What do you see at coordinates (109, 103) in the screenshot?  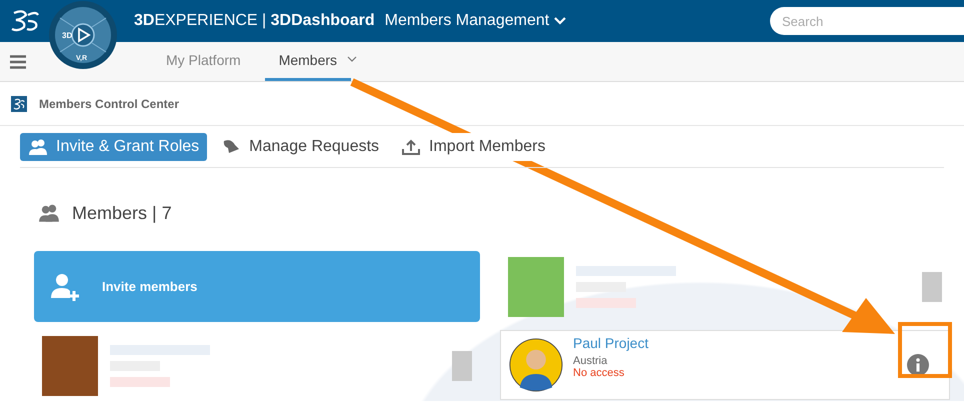 I see `widget-title: Members Control Center` at bounding box center [109, 103].